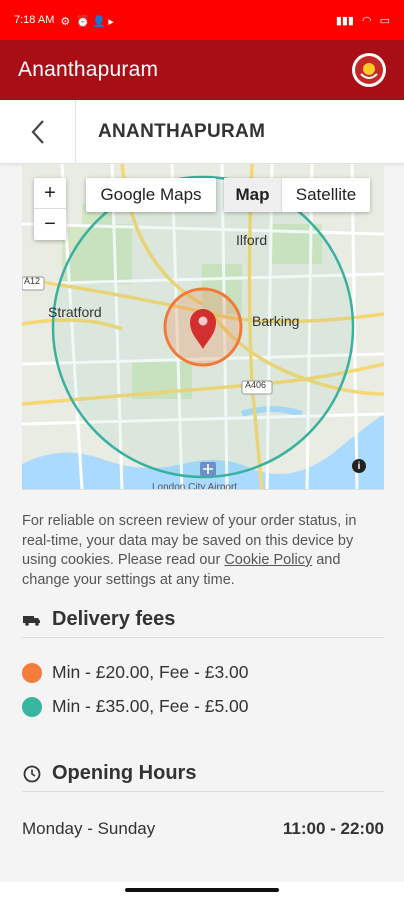 The image size is (404, 900). Describe the element at coordinates (344, 20) in the screenshot. I see `signal-icon: ▮▮▮` at that location.